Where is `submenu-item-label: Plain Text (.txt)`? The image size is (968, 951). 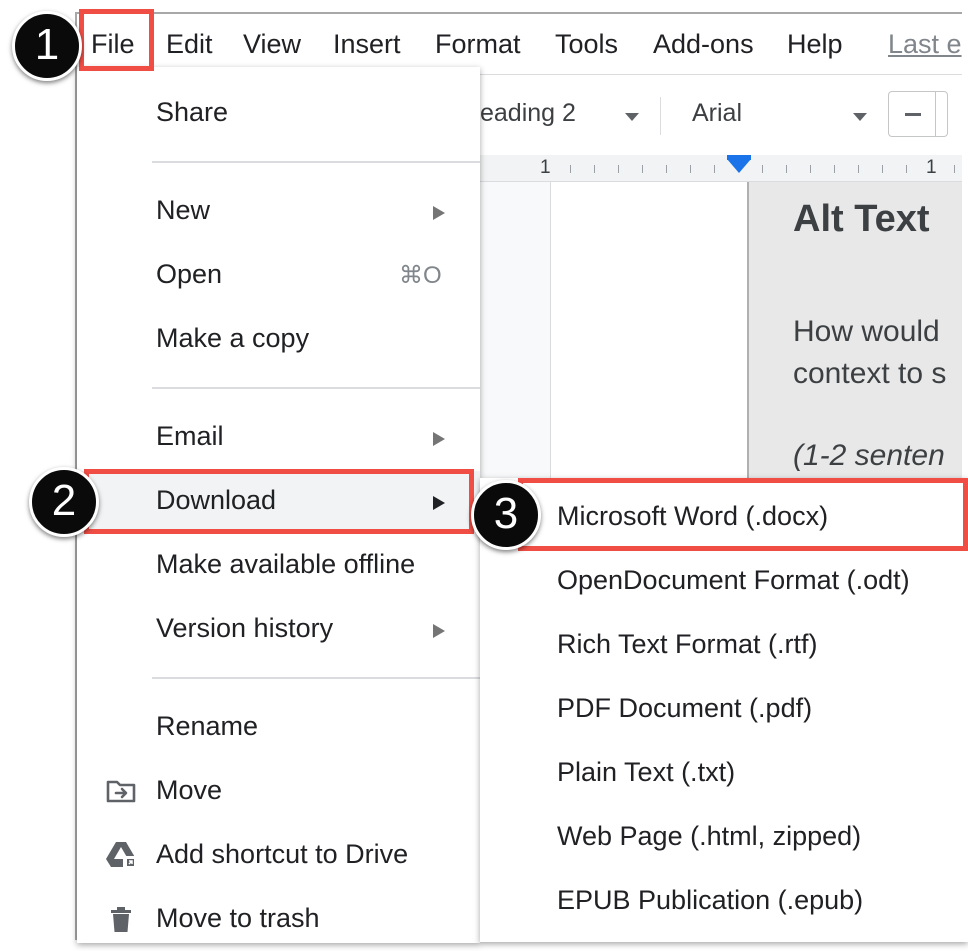 submenu-item-label: Plain Text (.txt) is located at coordinates (646, 772).